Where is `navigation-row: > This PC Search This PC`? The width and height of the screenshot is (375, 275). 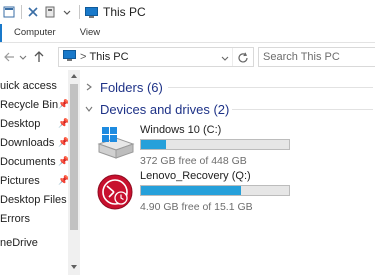
navigation-row: > This PC Search This PC is located at coordinates (187, 56).